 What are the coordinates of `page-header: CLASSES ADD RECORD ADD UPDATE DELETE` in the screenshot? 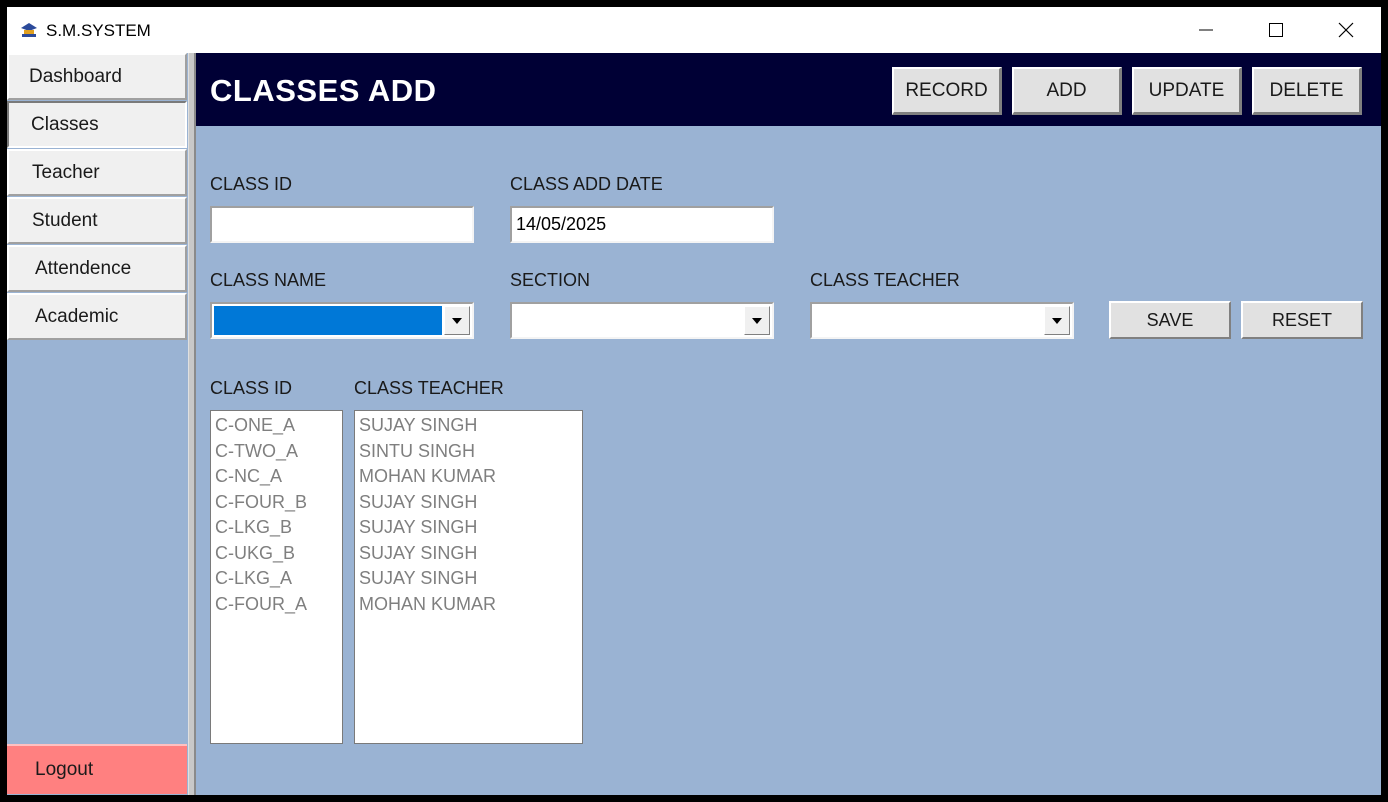 It's located at (788, 89).